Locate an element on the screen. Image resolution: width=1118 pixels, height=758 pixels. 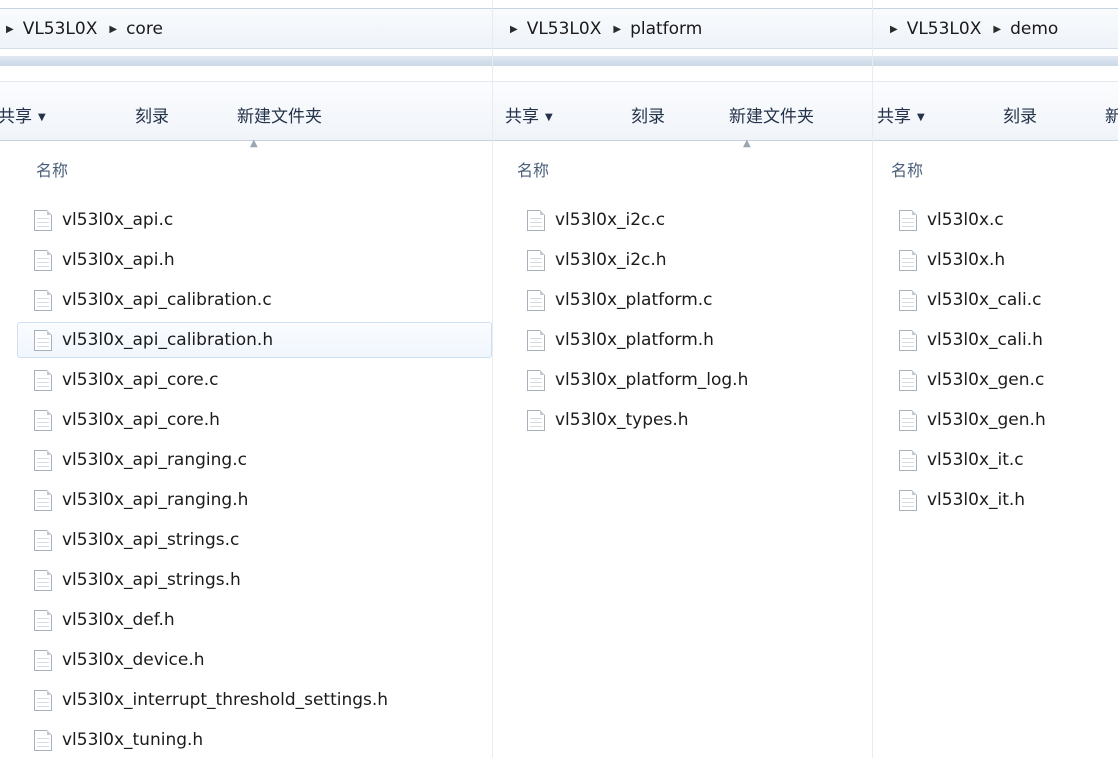
address-bar: ▶ VL53L0X ▶ demo is located at coordinates (995, 28).